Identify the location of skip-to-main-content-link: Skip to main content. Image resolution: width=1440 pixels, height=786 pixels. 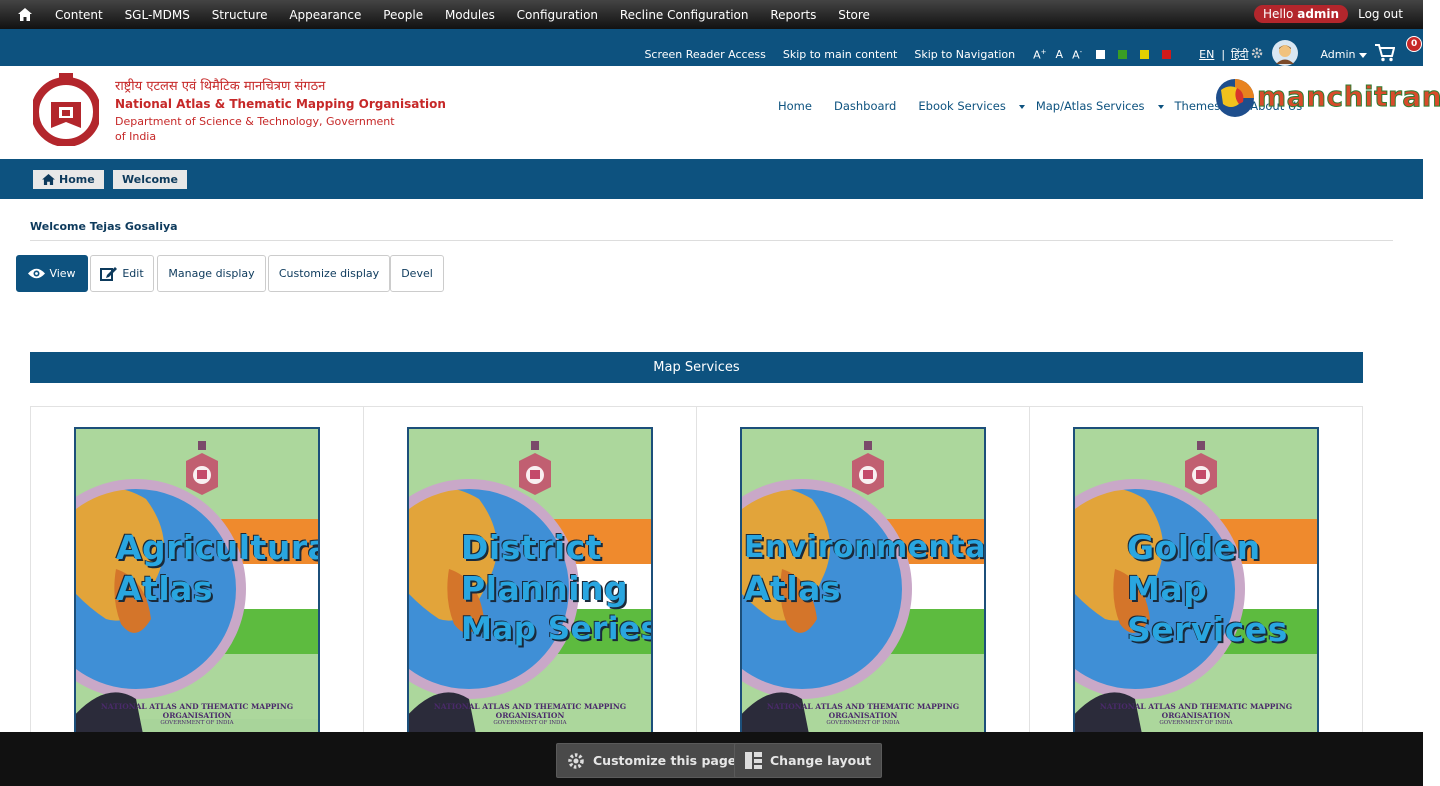
(840, 54).